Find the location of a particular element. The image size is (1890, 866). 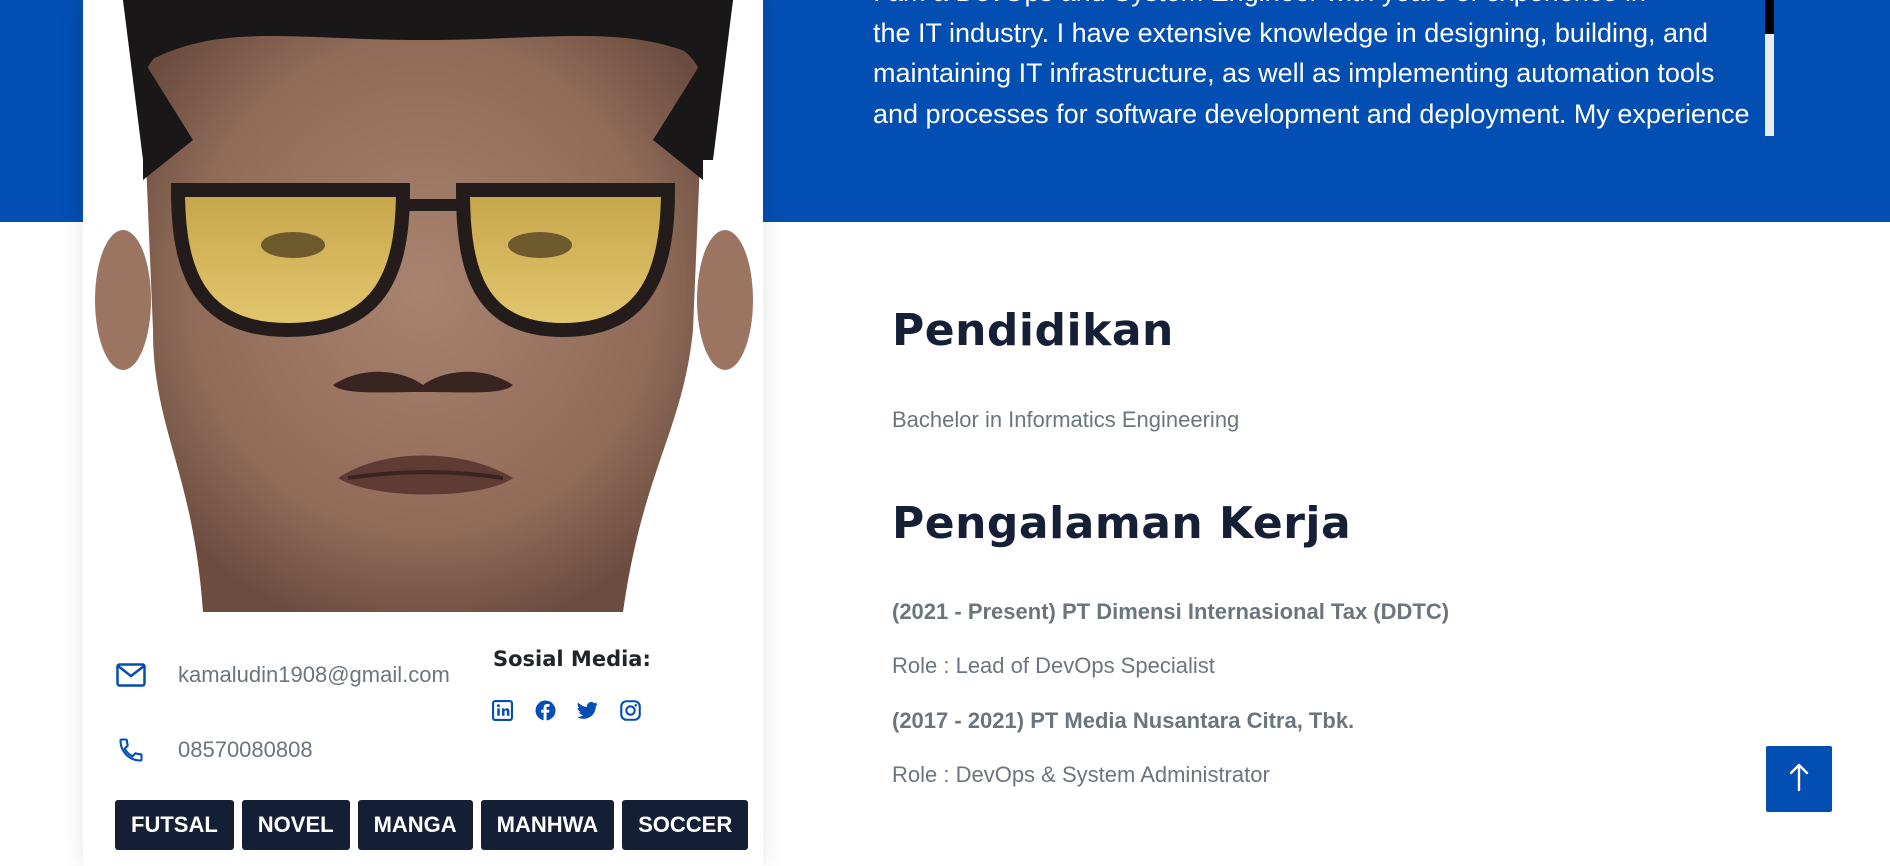

arrow-up-icon is located at coordinates (1799, 779).